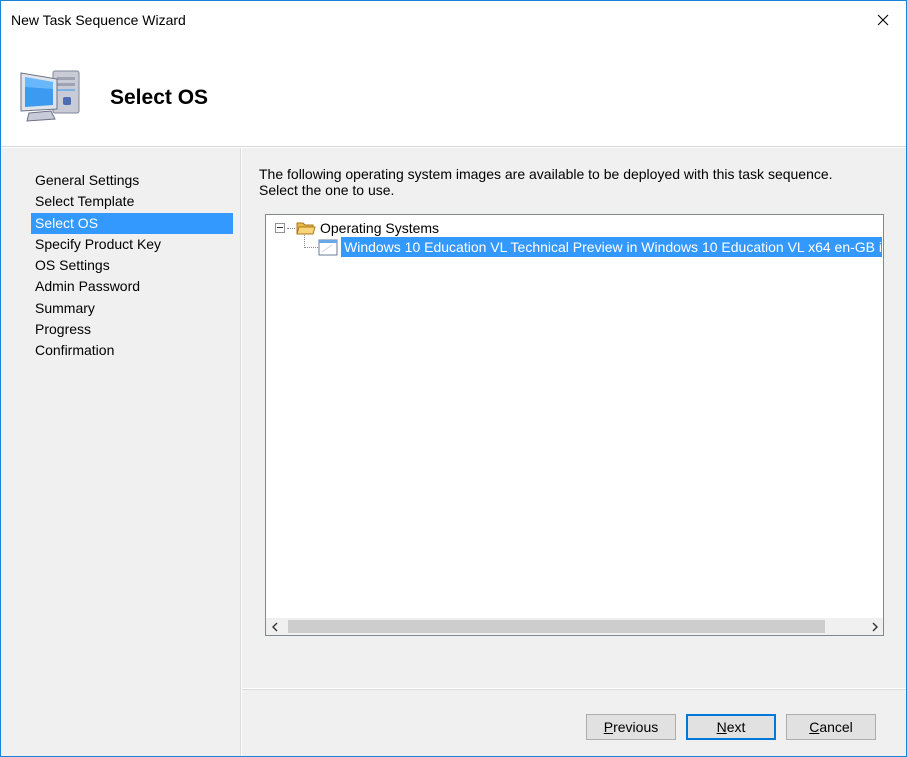  I want to click on step-progress: Progress, so click(132, 329).